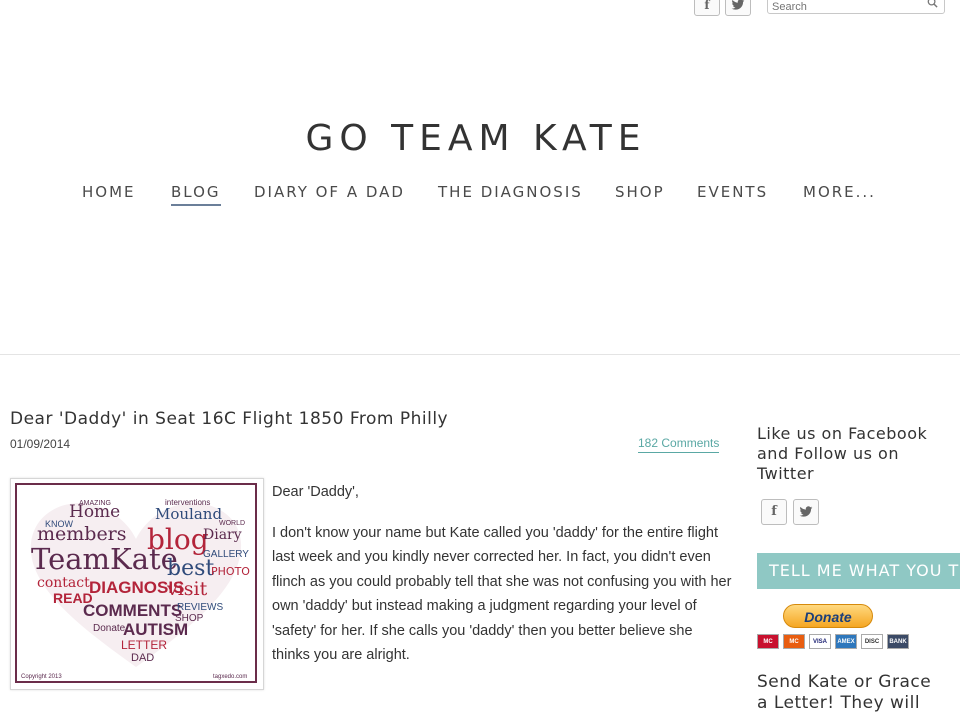 The width and height of the screenshot is (960, 720). What do you see at coordinates (187, 502) in the screenshot?
I see `word-cloud-word: interventions` at bounding box center [187, 502].